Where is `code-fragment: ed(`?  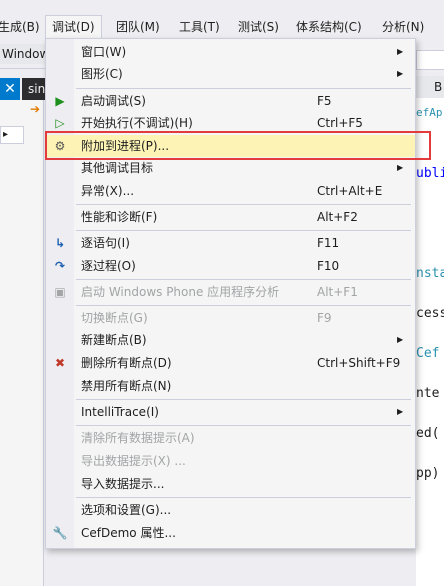
code-fragment: ed( is located at coordinates (428, 433).